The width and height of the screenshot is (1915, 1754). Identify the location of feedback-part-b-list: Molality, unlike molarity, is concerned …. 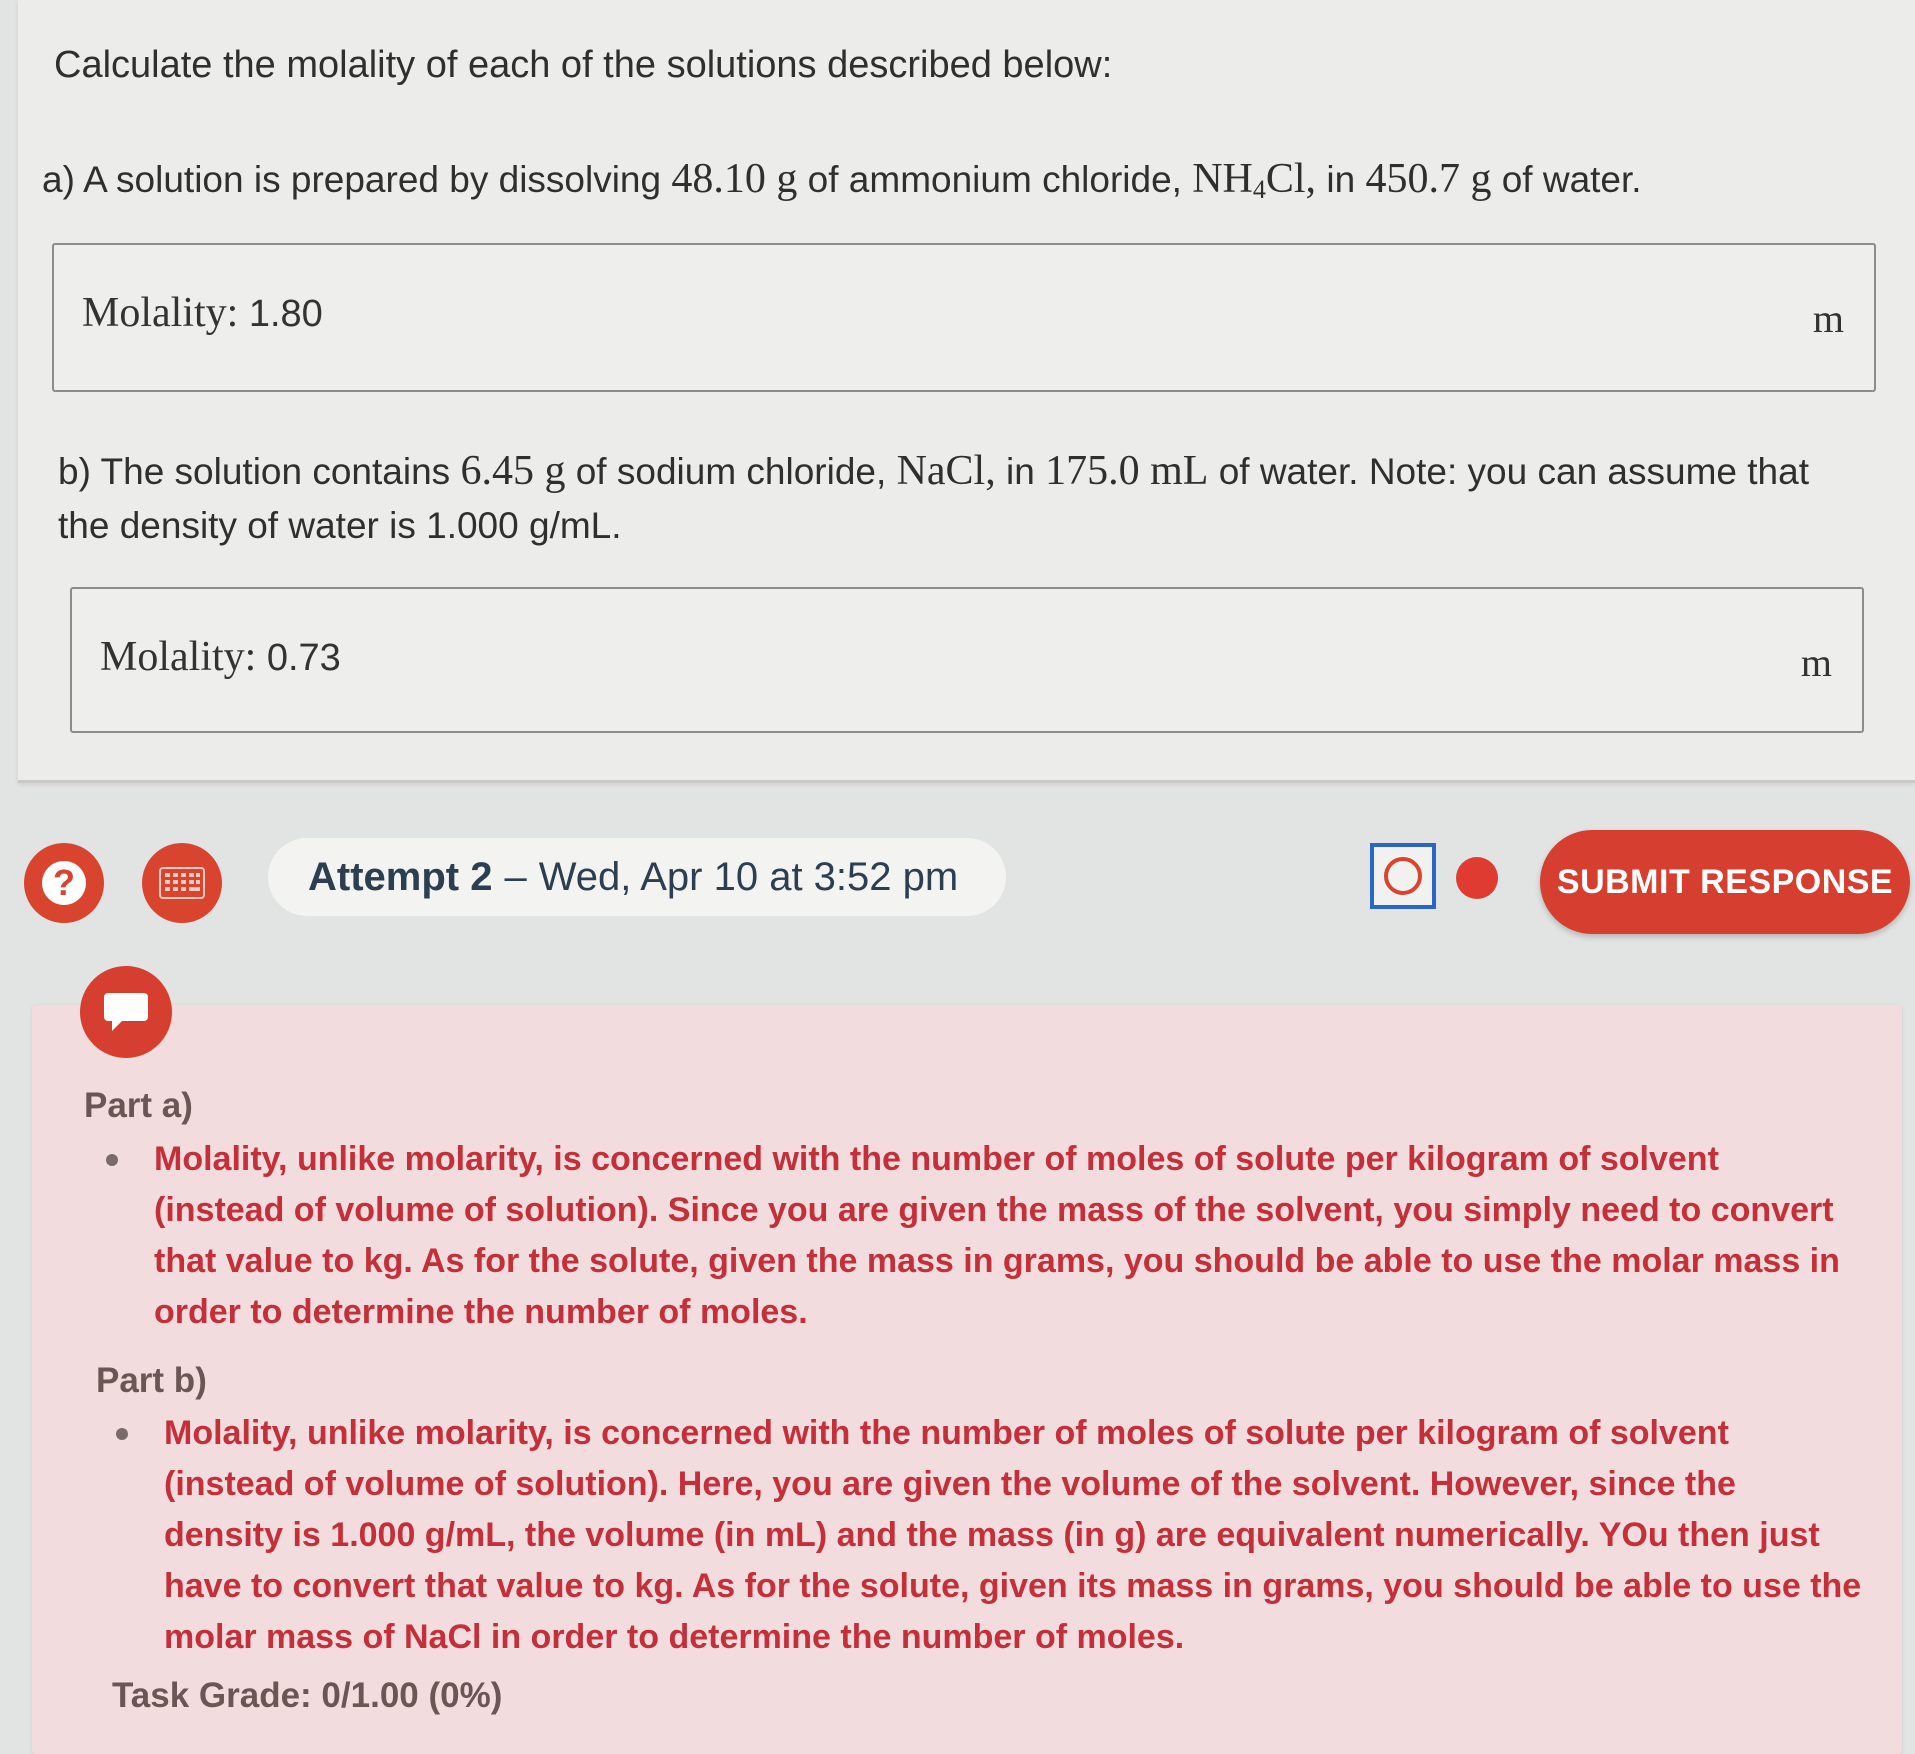
(1003, 1535).